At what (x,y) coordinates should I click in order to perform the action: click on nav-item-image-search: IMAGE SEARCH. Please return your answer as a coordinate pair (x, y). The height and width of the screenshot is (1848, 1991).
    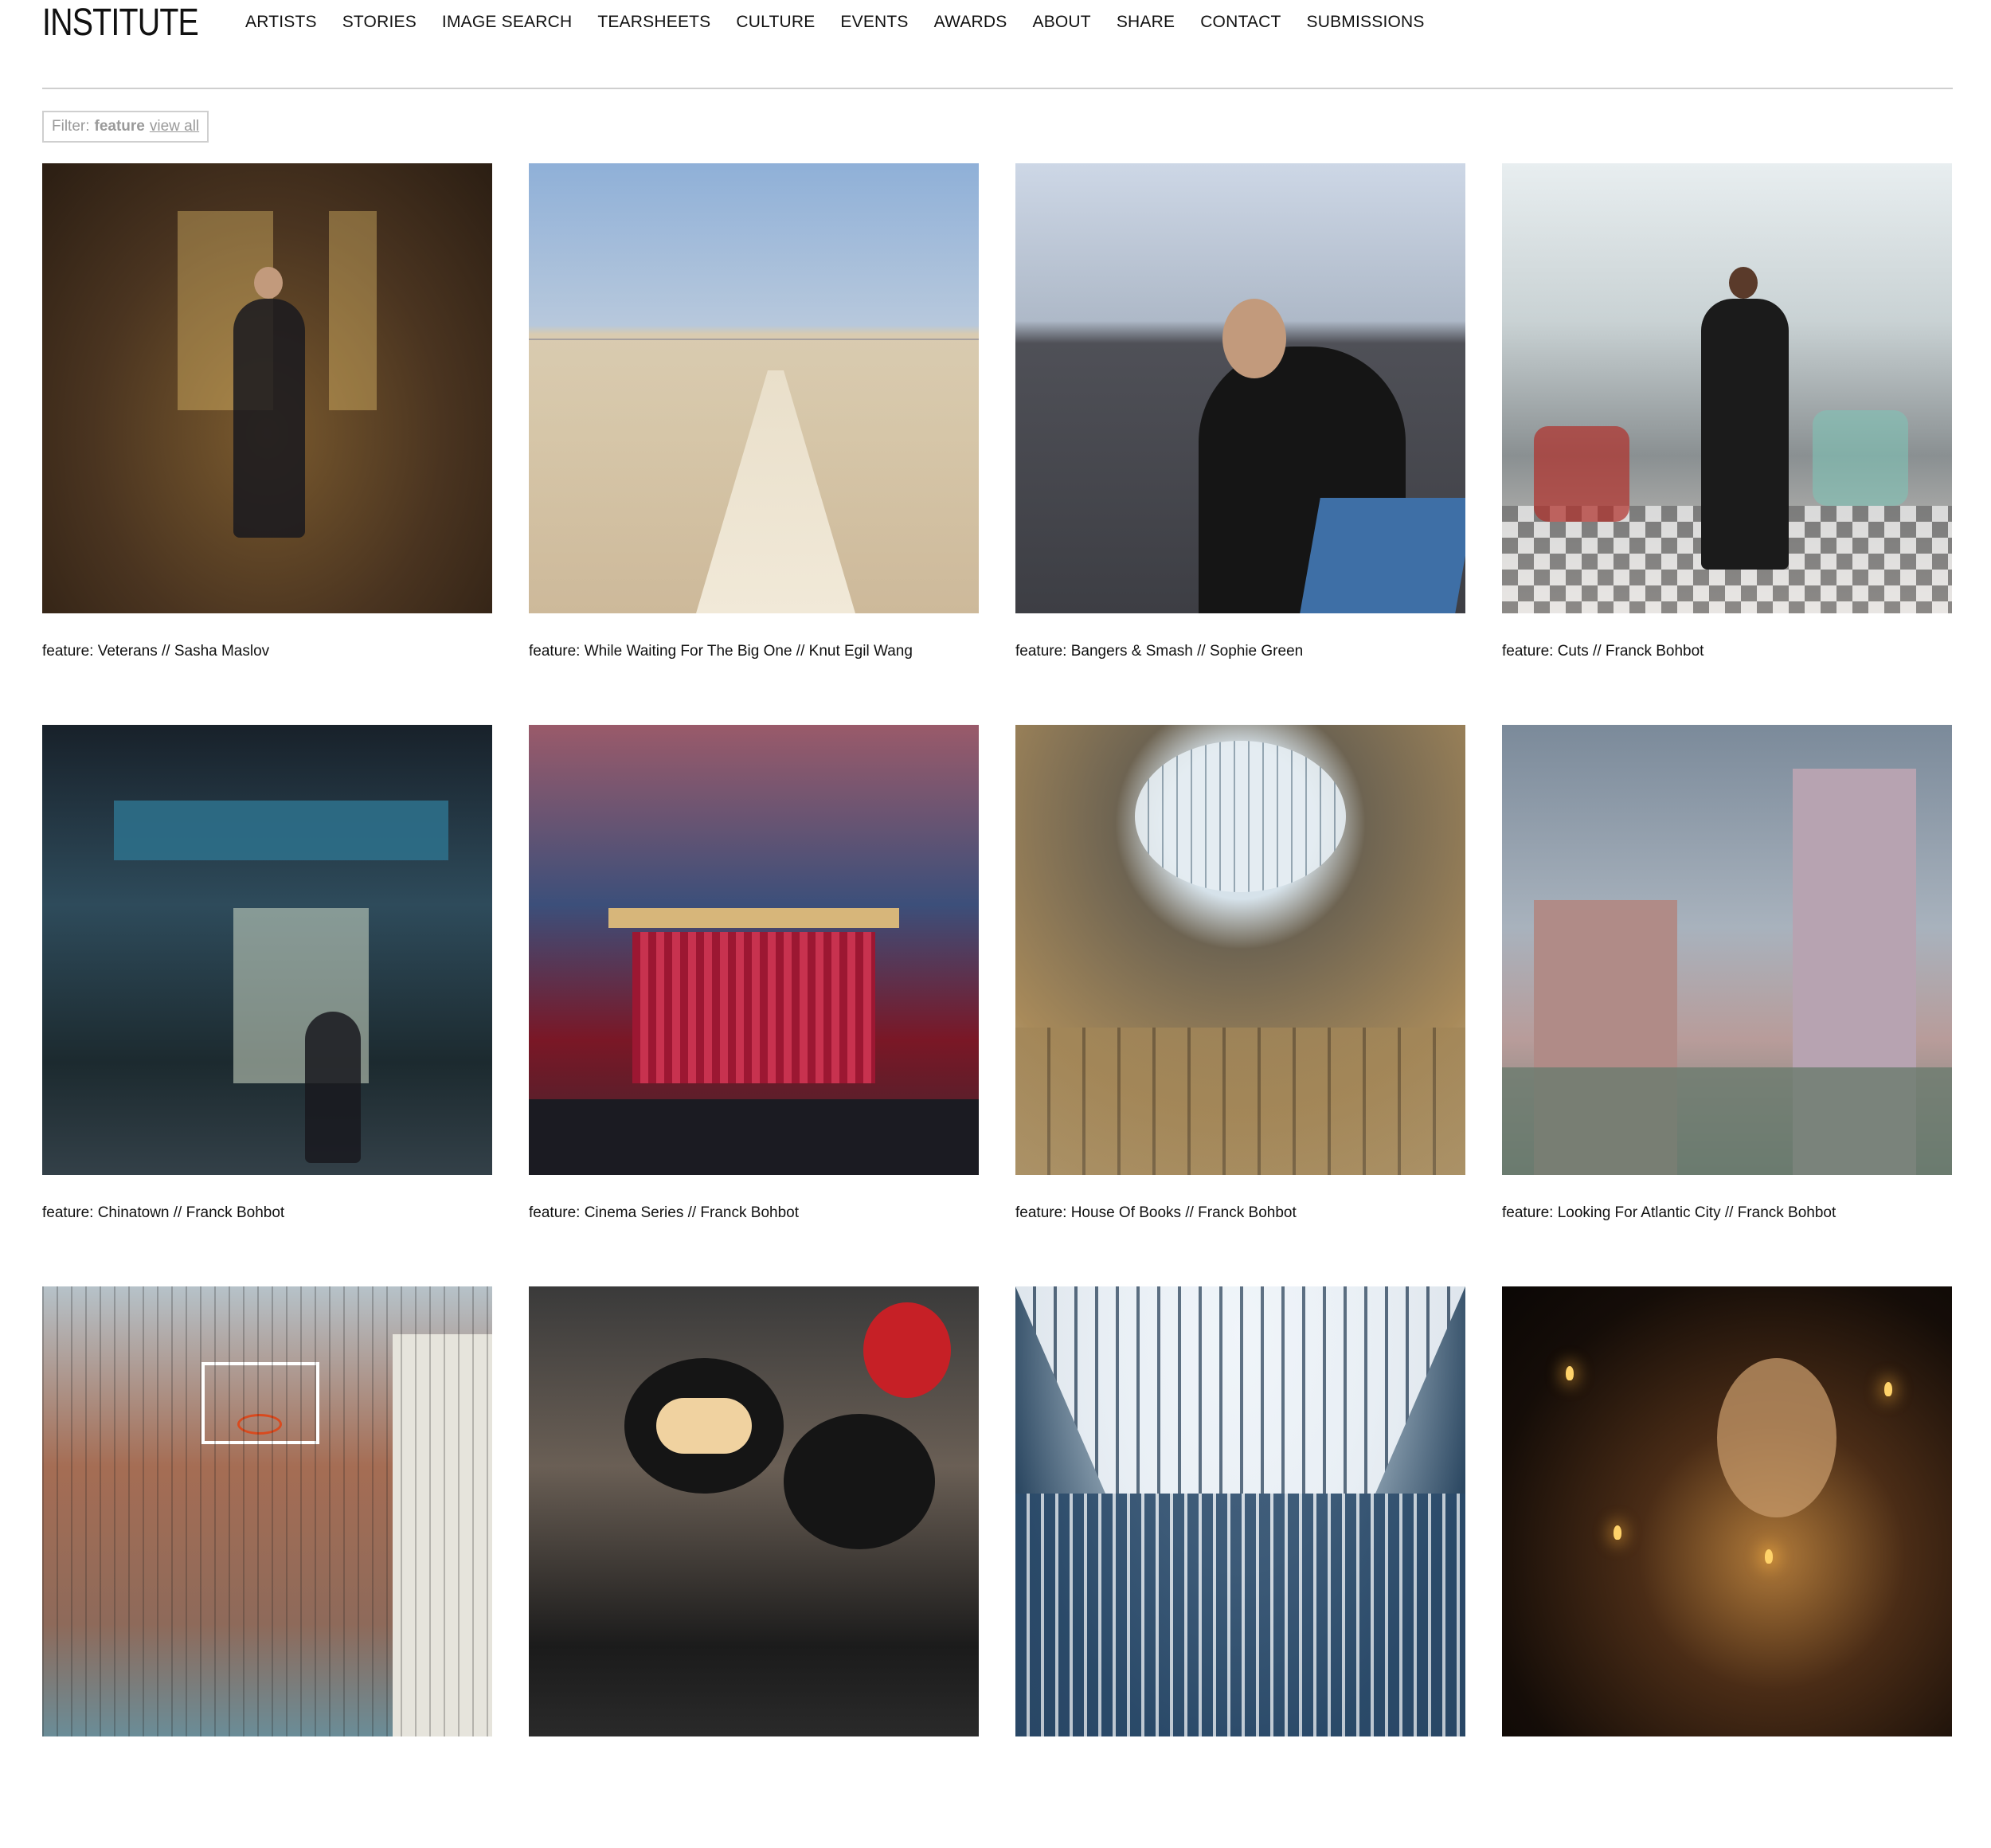
    Looking at the image, I should click on (507, 22).